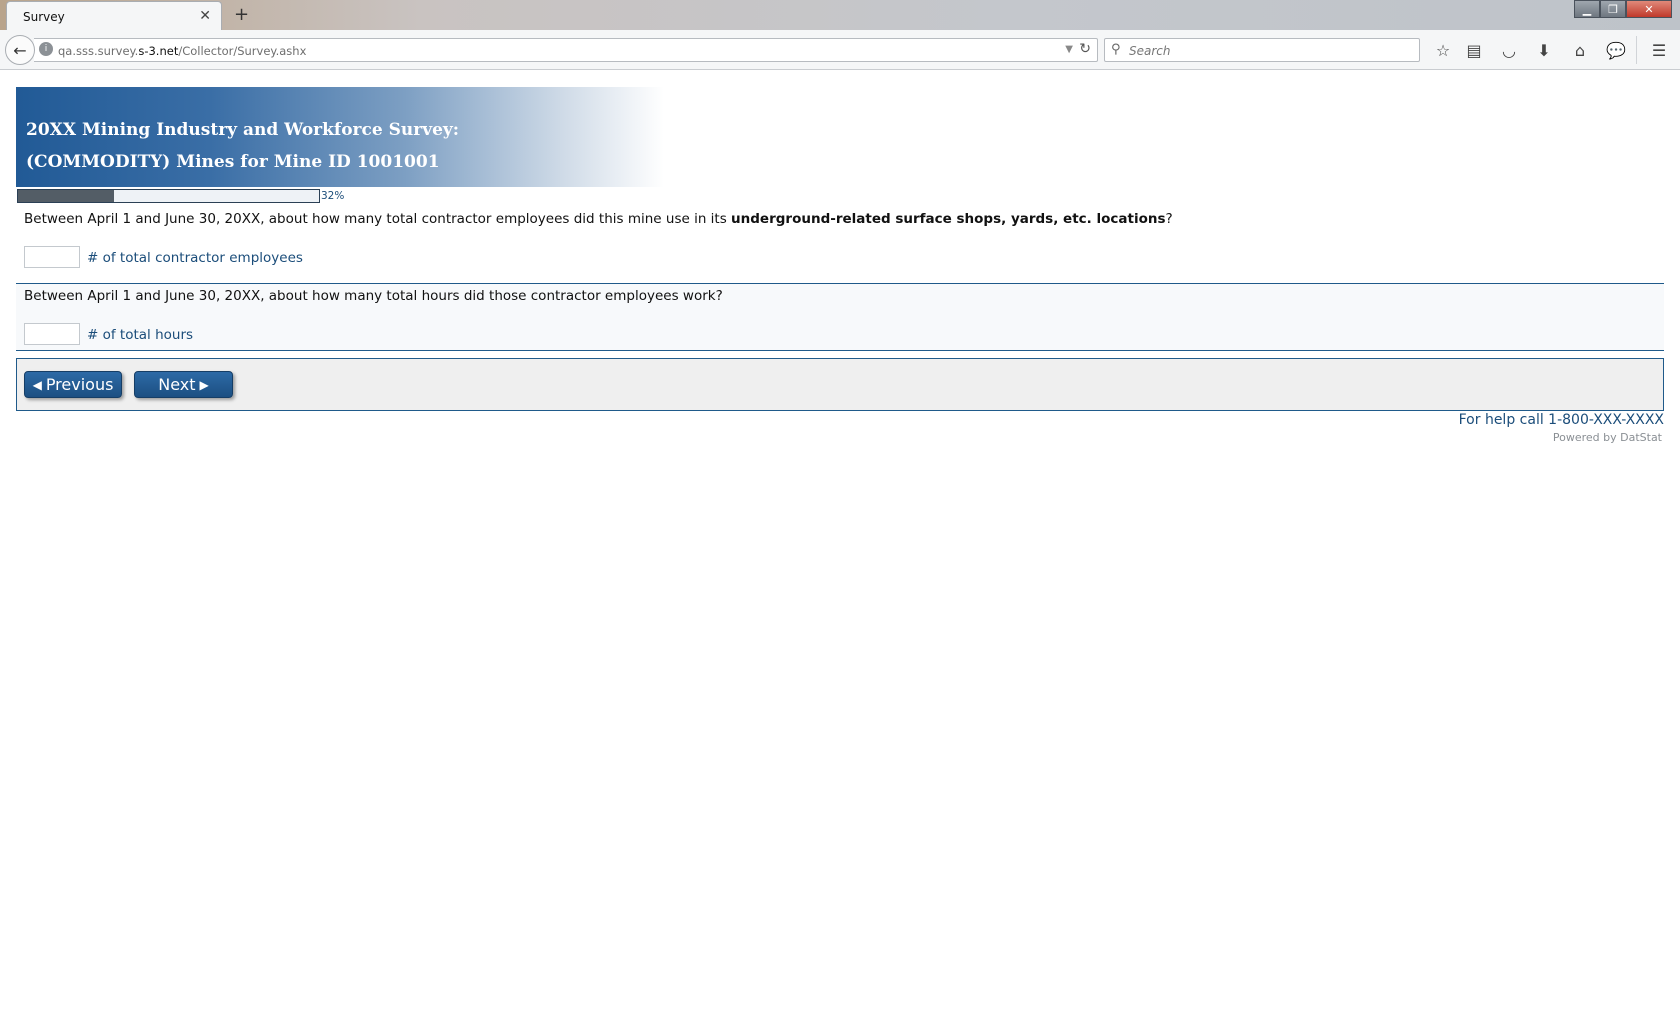 Image resolution: width=1680 pixels, height=1010 pixels. What do you see at coordinates (840, 384) in the screenshot?
I see `navigation-area: ◀ Previous Next ▶` at bounding box center [840, 384].